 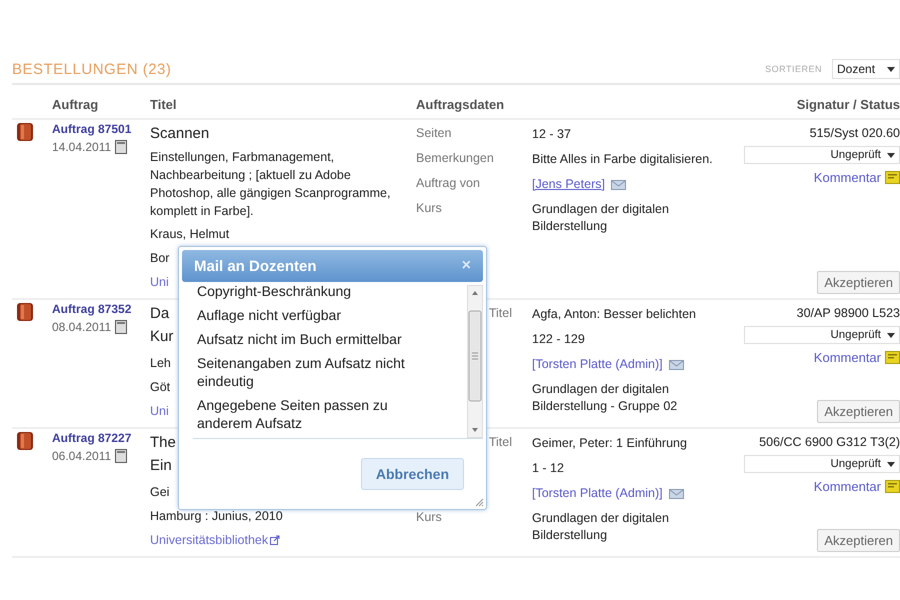 I want to click on title-detail: Leh, so click(x=160, y=363).